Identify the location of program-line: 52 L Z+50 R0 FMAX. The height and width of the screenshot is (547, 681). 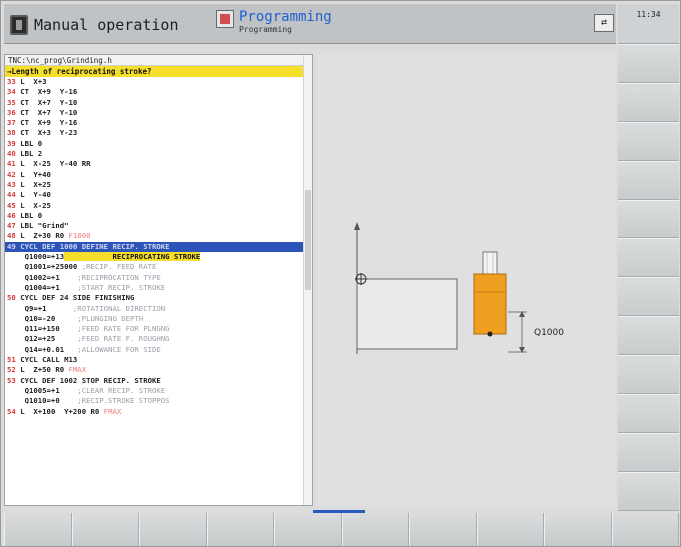
(158, 370).